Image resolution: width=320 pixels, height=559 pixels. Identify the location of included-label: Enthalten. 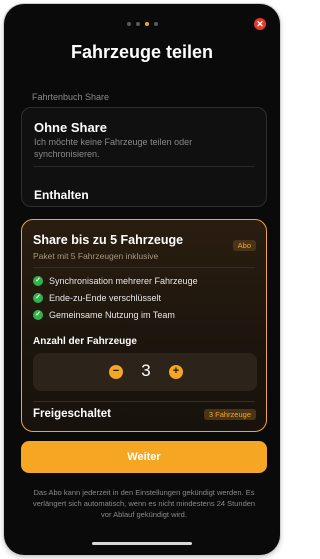
(61, 195).